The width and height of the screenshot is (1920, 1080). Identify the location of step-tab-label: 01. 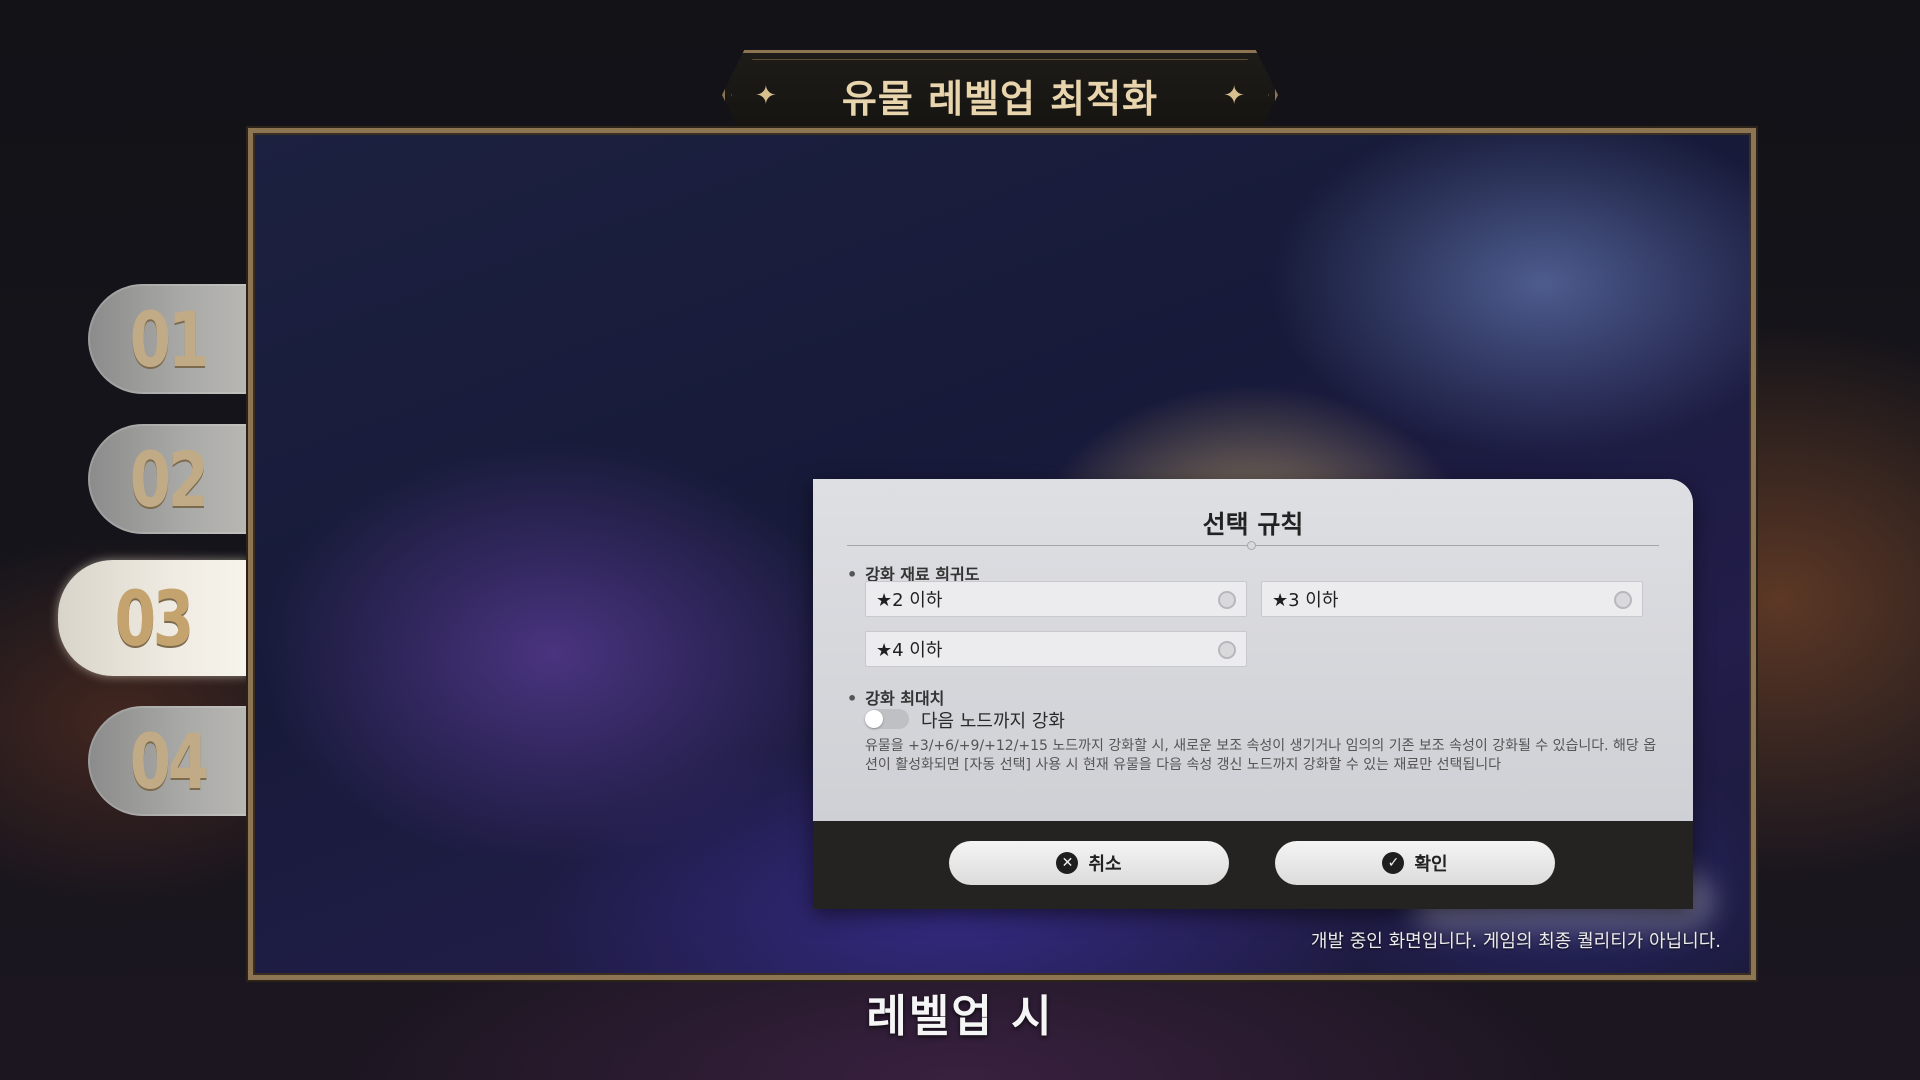
(169, 339).